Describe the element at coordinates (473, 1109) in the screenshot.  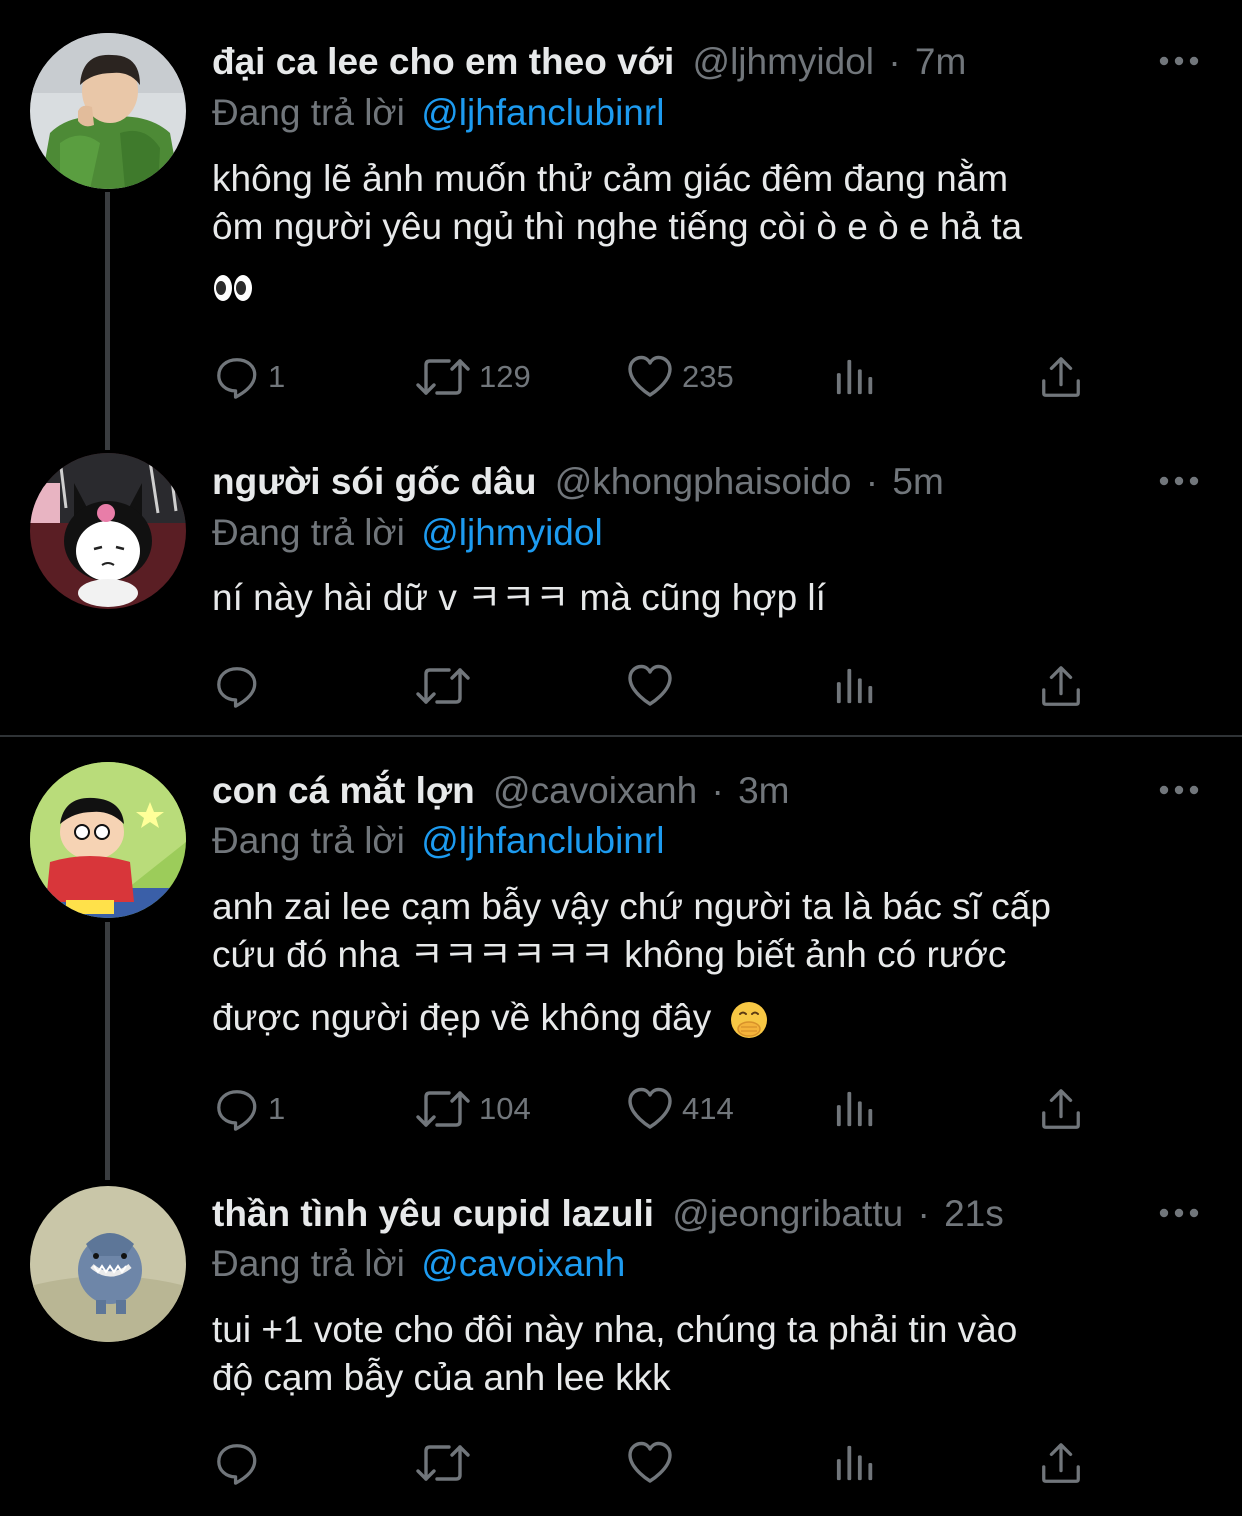
I see `retweet-button: 104` at that location.